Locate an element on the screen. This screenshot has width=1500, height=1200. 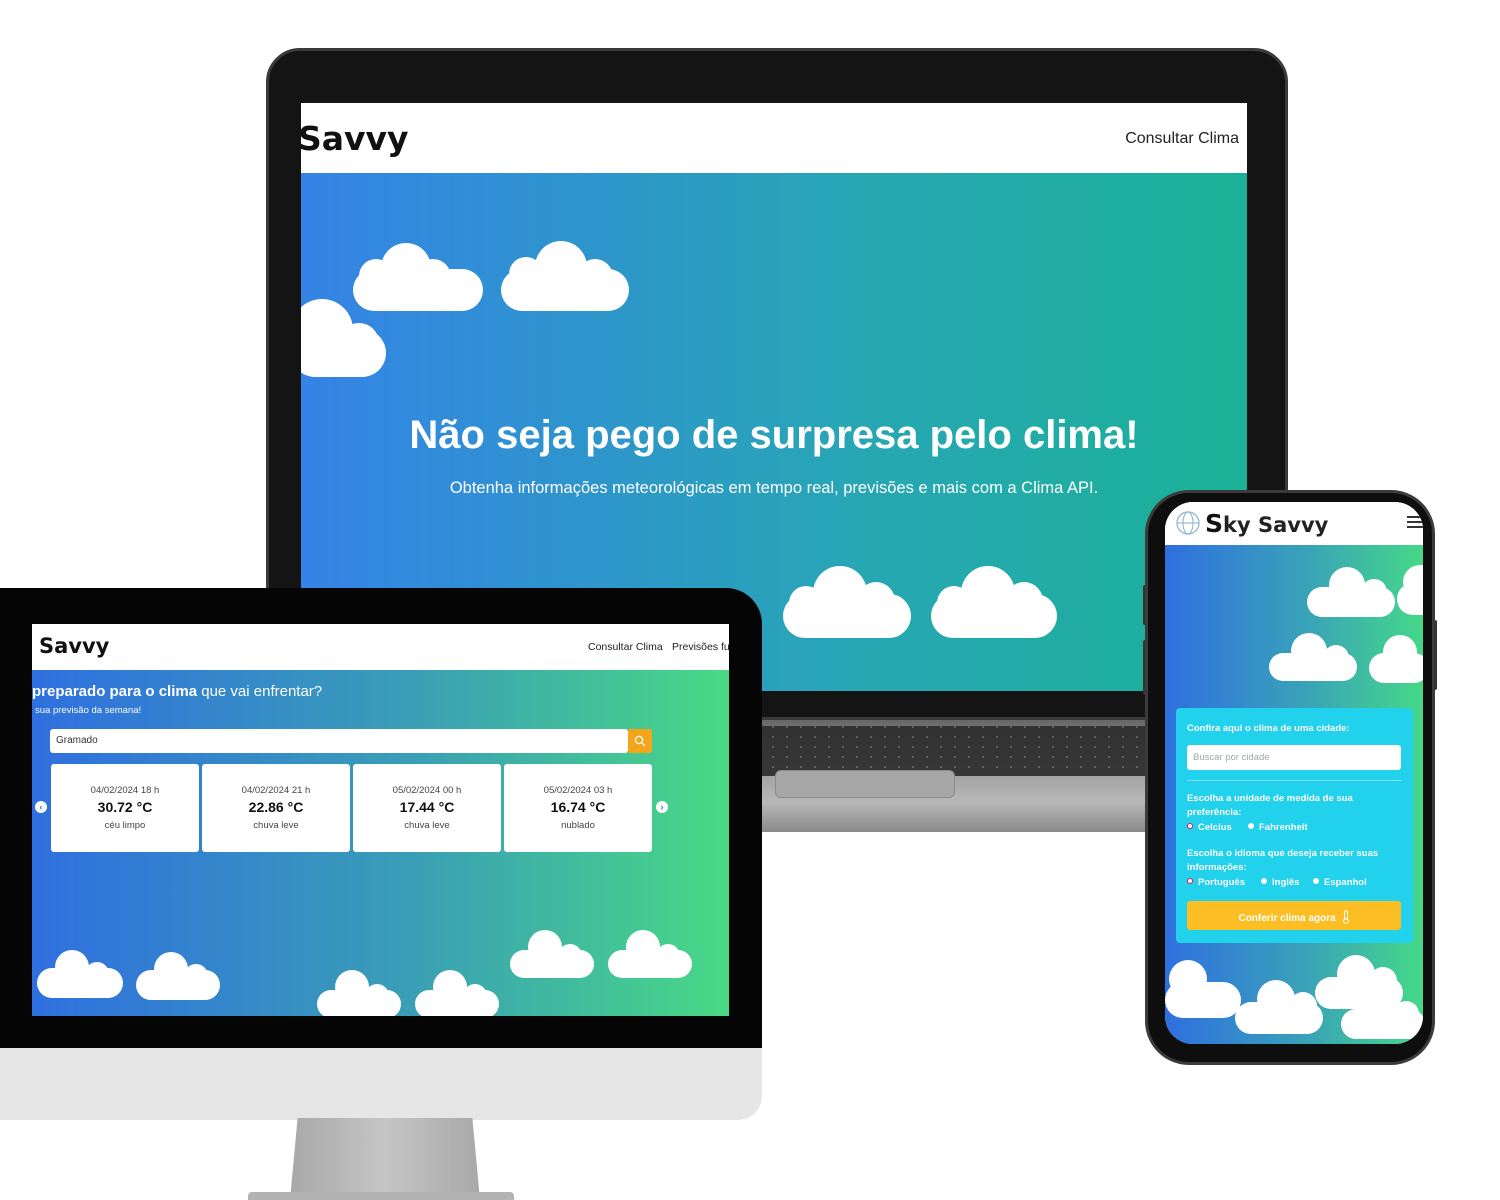
radio-portugues: Português is located at coordinates (1216, 882).